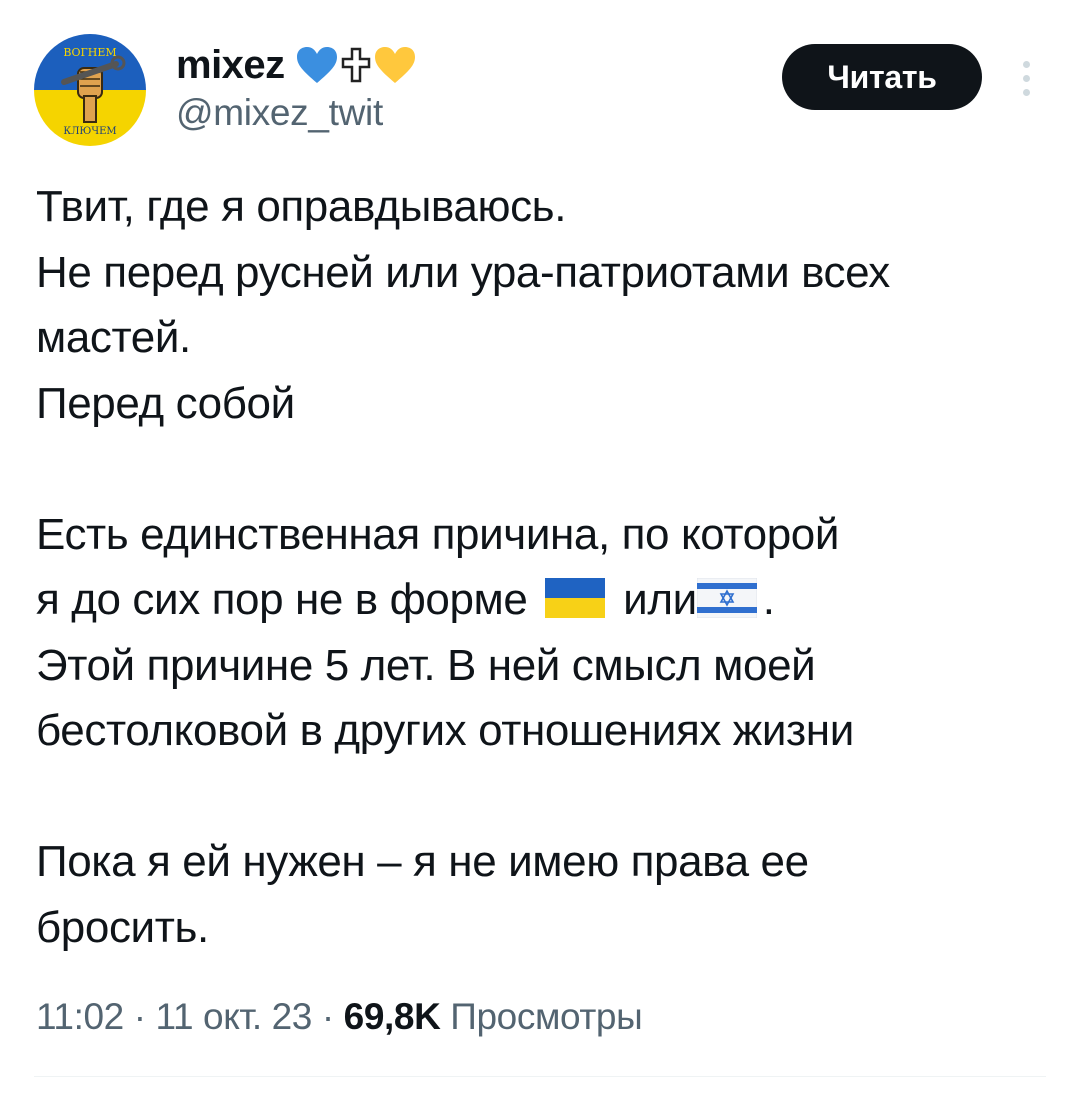 The image size is (1080, 1094). Describe the element at coordinates (301, 206) in the screenshot. I see `tweet-line: Твит, где я оправдываюсь.` at that location.